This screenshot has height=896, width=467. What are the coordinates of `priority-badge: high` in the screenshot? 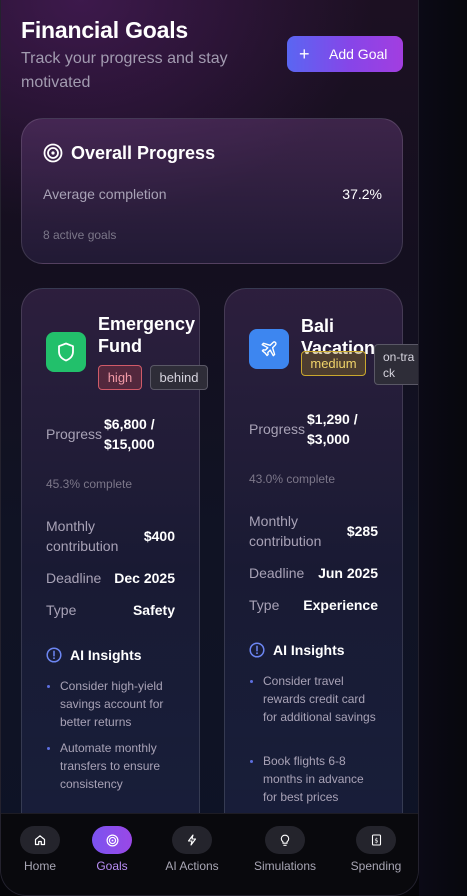 It's located at (120, 377).